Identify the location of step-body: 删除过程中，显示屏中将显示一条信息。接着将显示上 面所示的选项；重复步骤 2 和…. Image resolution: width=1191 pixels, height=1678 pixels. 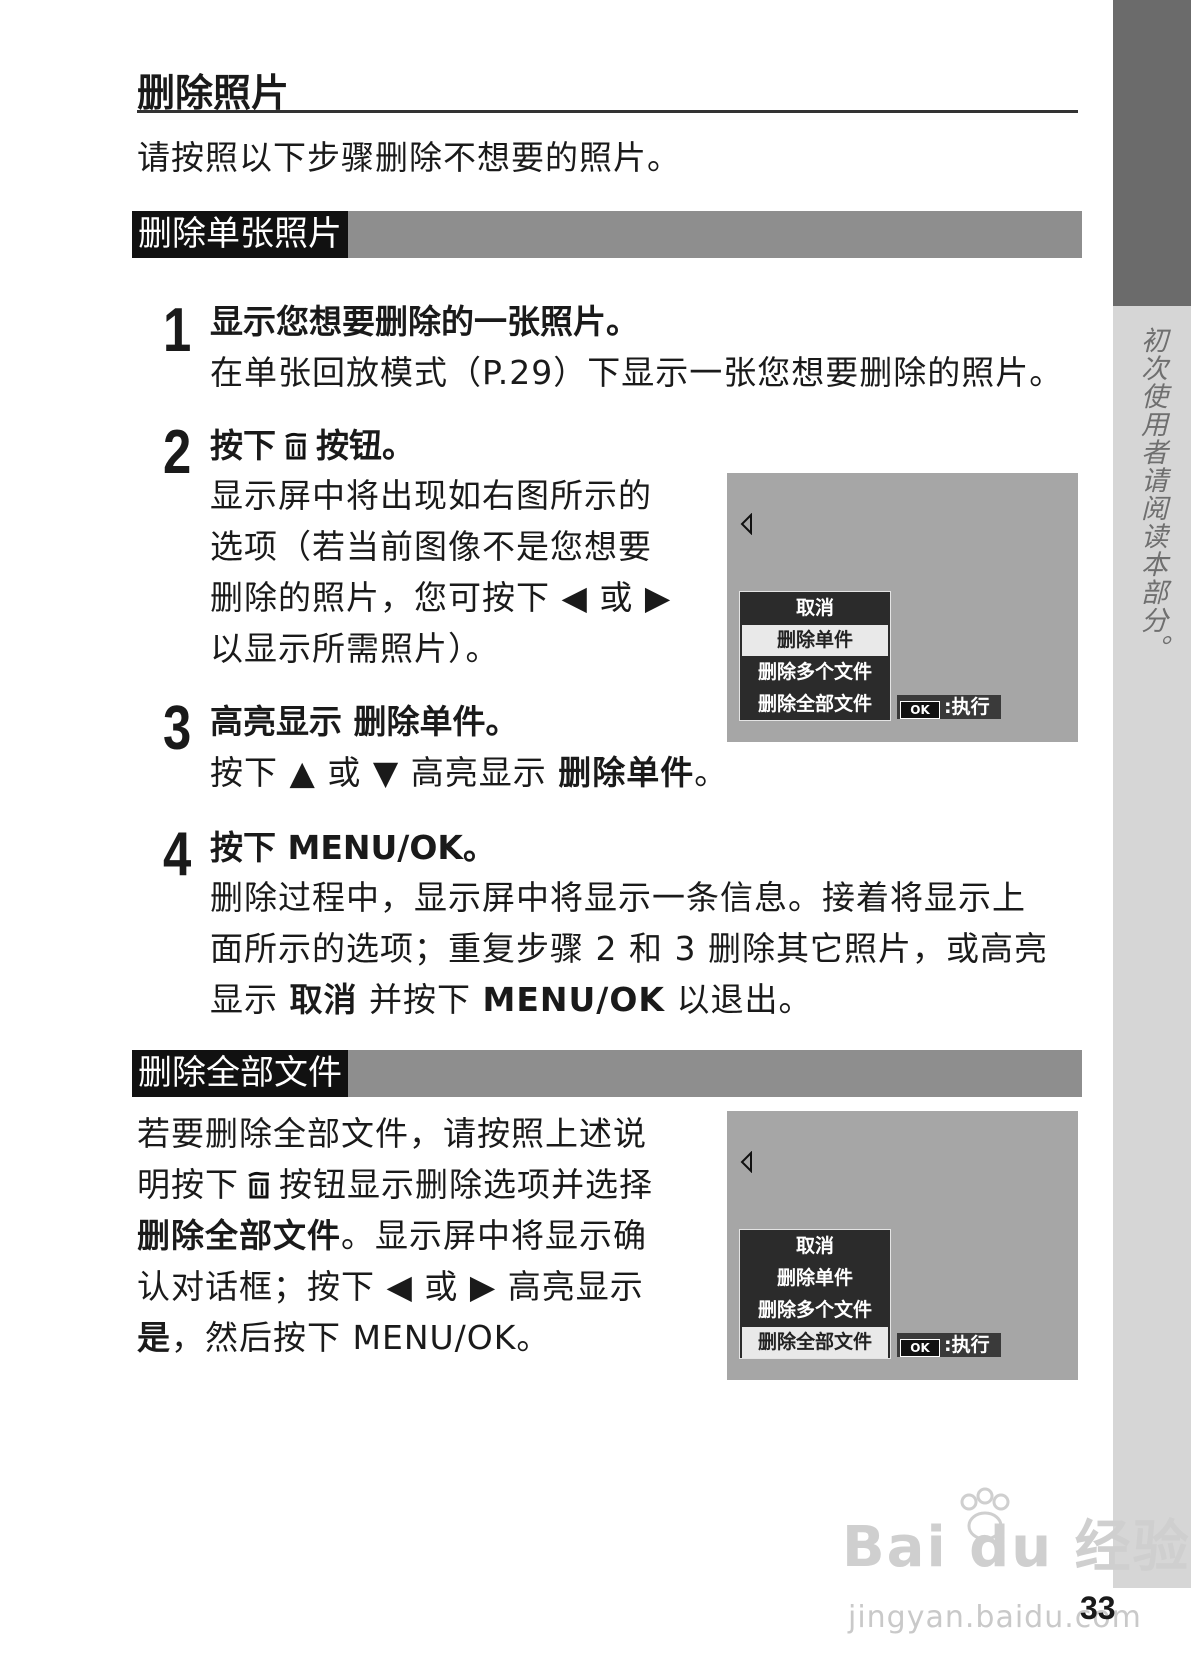
(629, 948).